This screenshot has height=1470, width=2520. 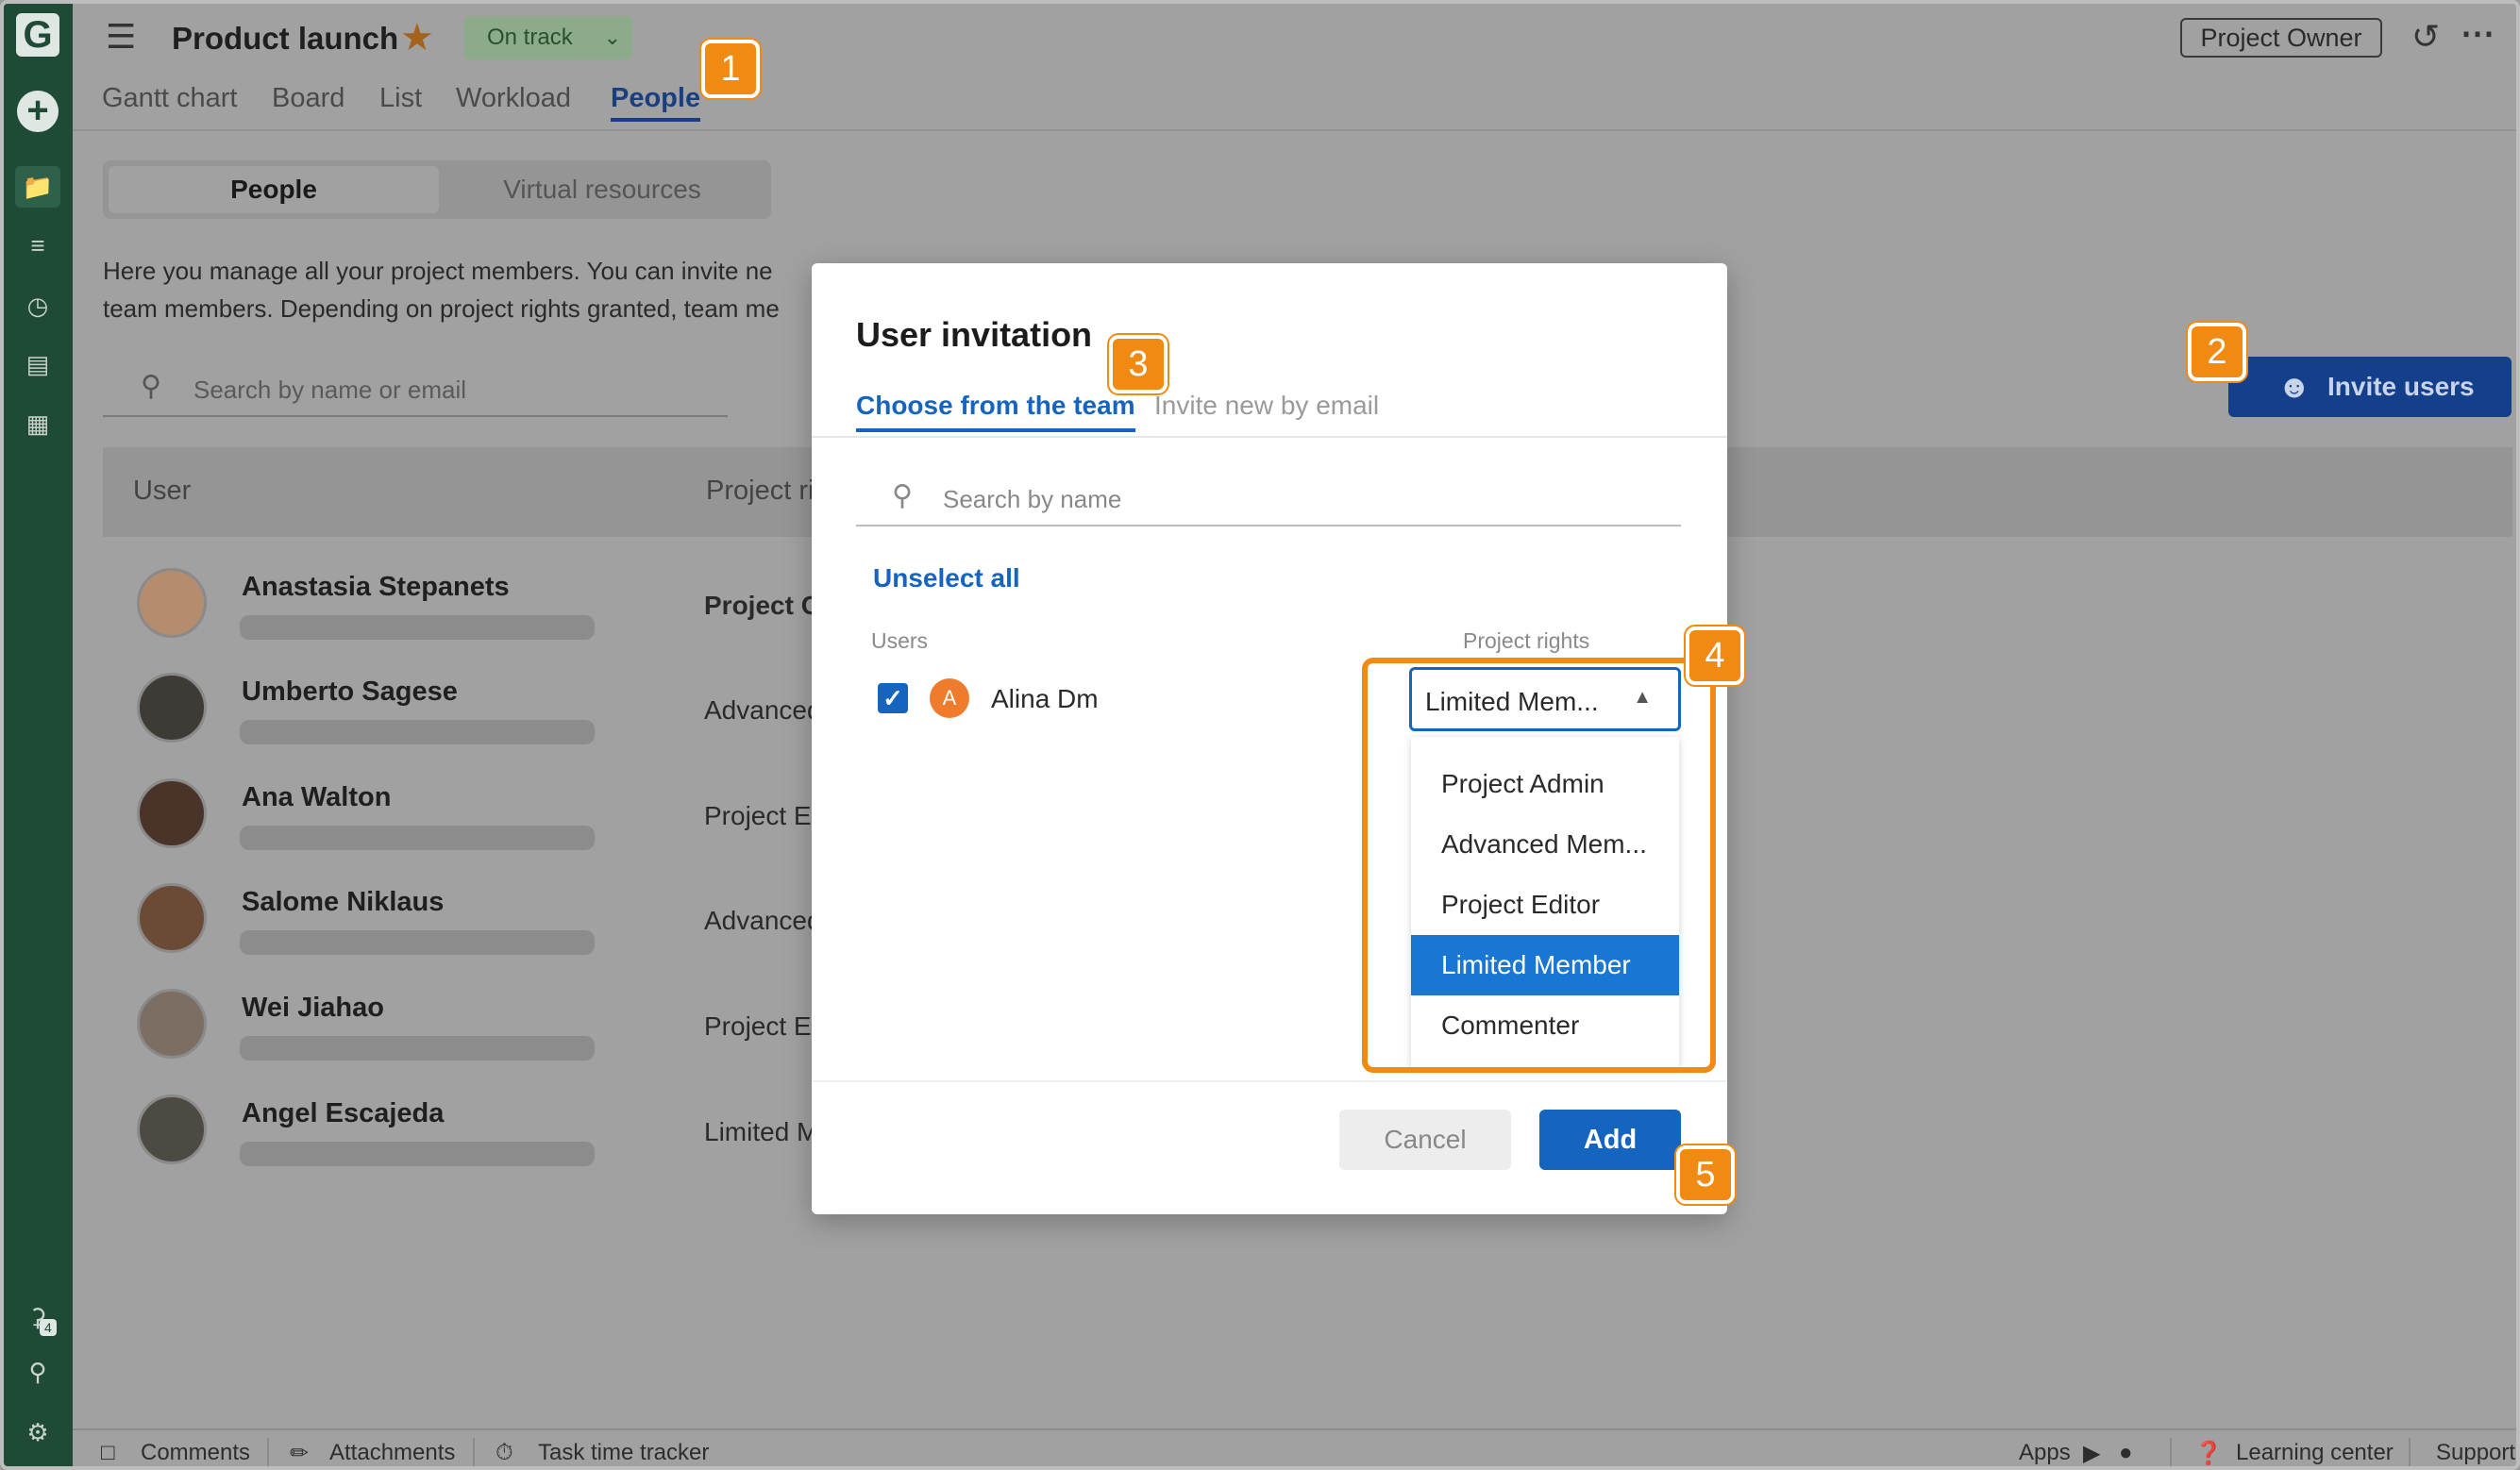 What do you see at coordinates (2208, 1453) in the screenshot?
I see `help-icon: ❓` at bounding box center [2208, 1453].